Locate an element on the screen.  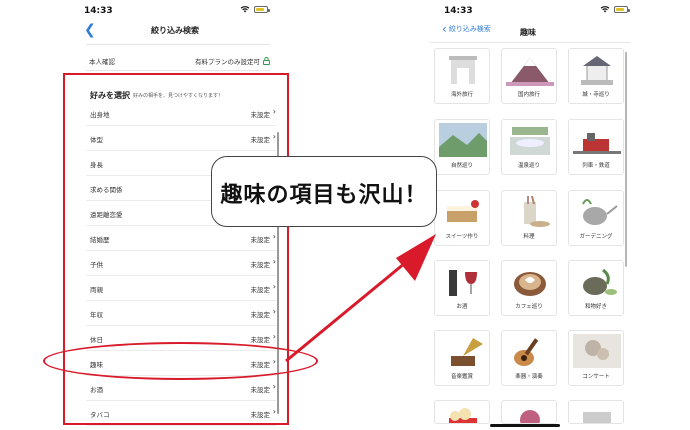
scrollbar is located at coordinates (626, 159).